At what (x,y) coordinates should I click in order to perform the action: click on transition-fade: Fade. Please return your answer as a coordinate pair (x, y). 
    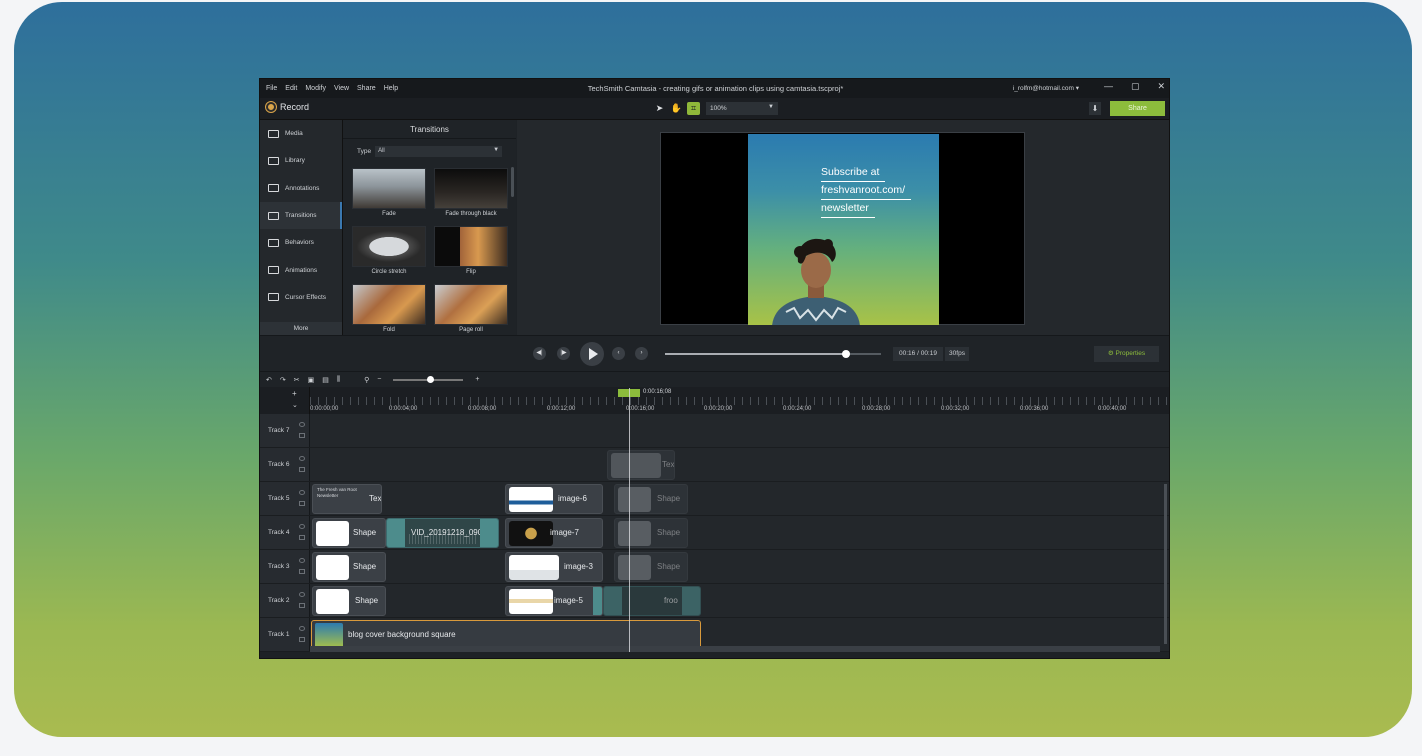
    Looking at the image, I should click on (389, 195).